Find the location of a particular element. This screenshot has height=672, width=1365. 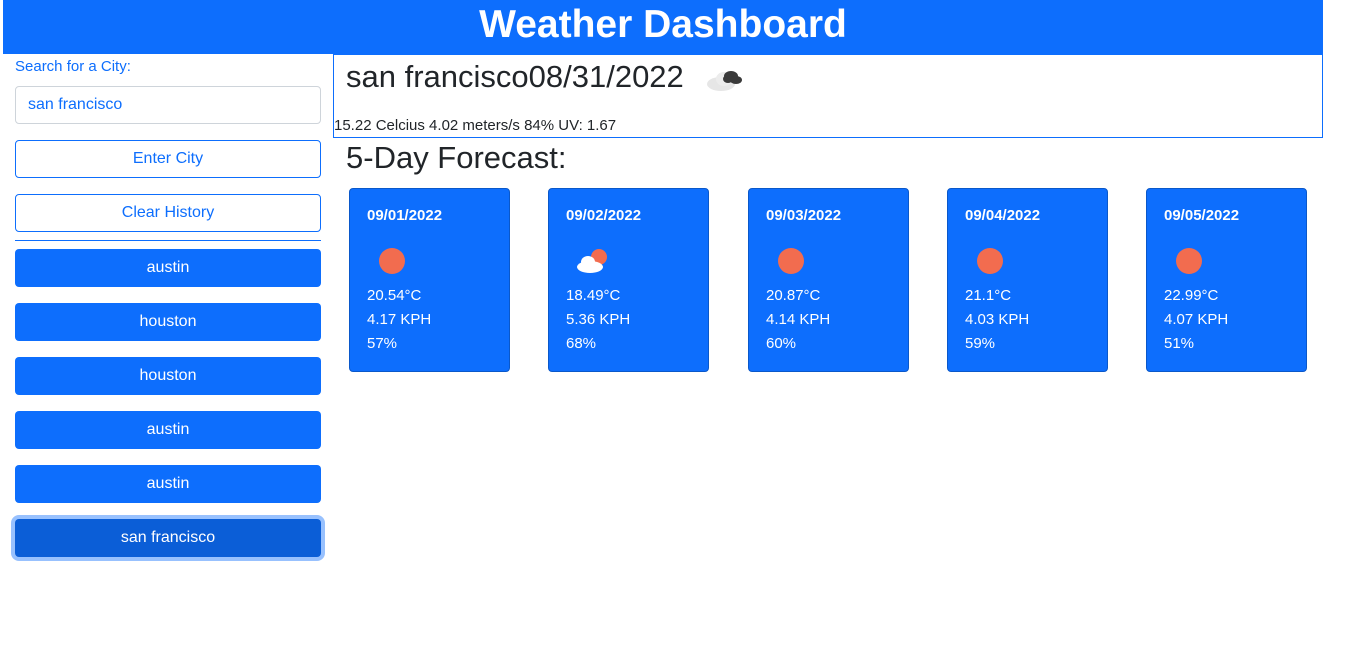

current-city-date: san francisco08/31/2022 is located at coordinates (515, 76).